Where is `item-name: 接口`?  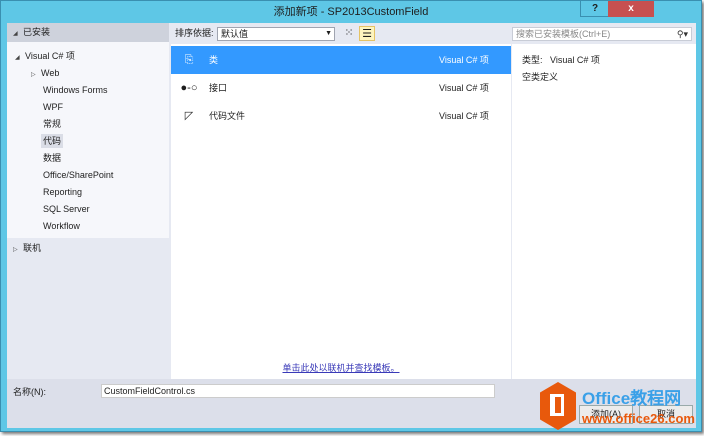 item-name: 接口 is located at coordinates (218, 88).